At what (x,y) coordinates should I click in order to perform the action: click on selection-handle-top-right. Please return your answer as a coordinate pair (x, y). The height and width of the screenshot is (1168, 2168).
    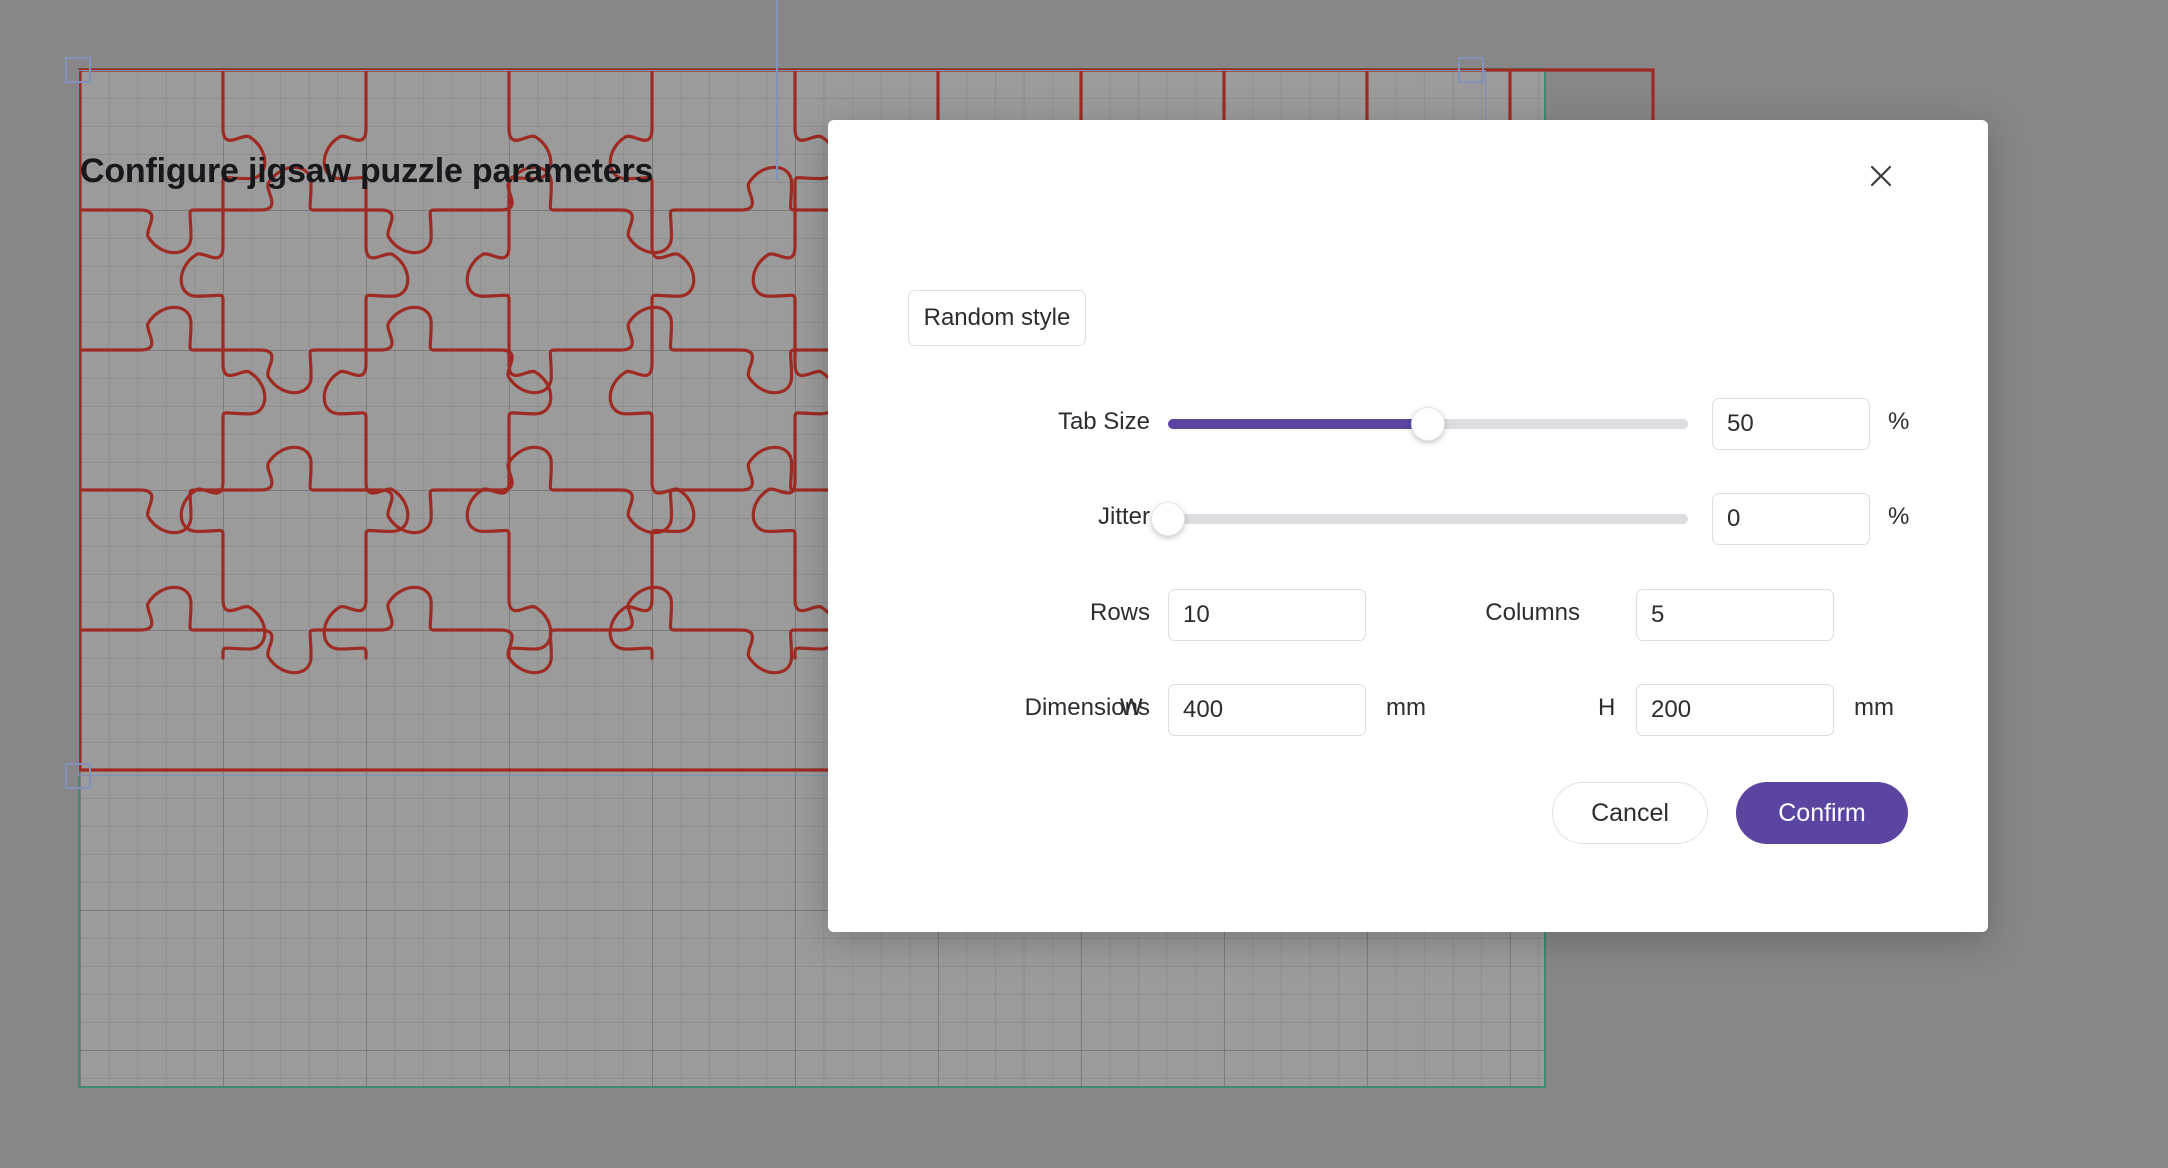
    Looking at the image, I should click on (1471, 70).